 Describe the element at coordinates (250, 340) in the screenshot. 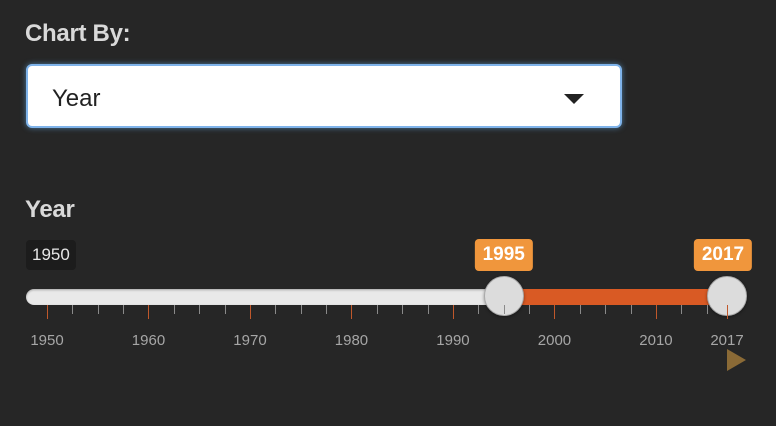

I see `tick-label: 1970` at that location.